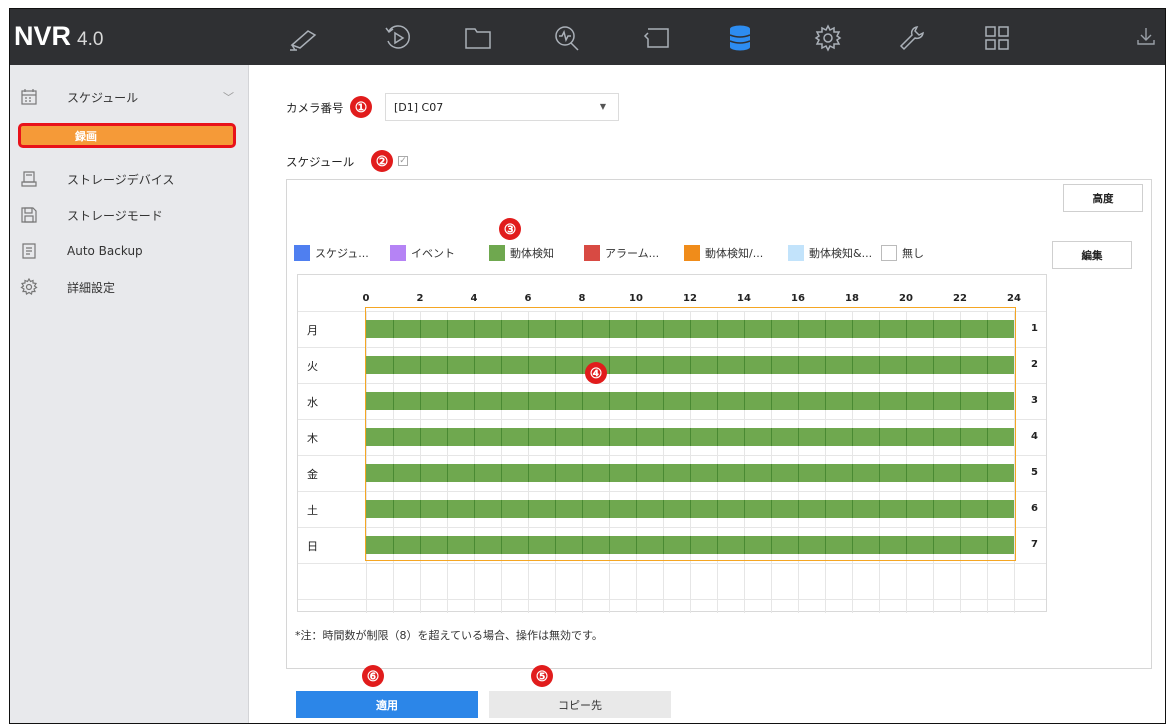 The image size is (1171, 726). I want to click on playback-icon, so click(398, 38).